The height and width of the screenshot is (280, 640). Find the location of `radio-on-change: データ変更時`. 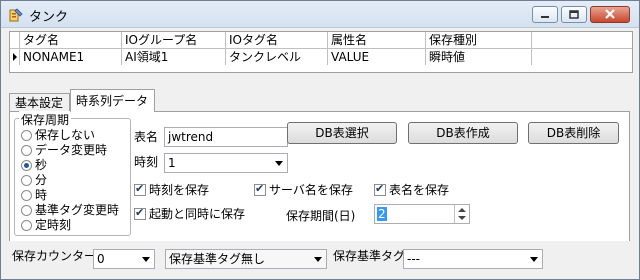

radio-on-change: データ変更時 is located at coordinates (64, 150).